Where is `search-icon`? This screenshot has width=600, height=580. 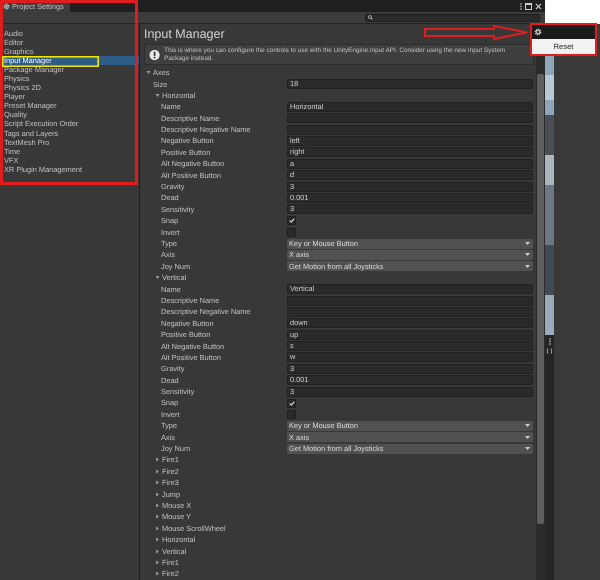 search-icon is located at coordinates (370, 17).